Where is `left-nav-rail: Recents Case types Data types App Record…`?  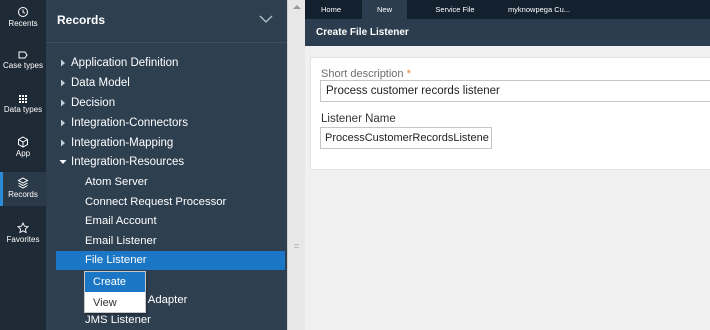
left-nav-rail: Recents Case types Data types App Record… is located at coordinates (23, 165).